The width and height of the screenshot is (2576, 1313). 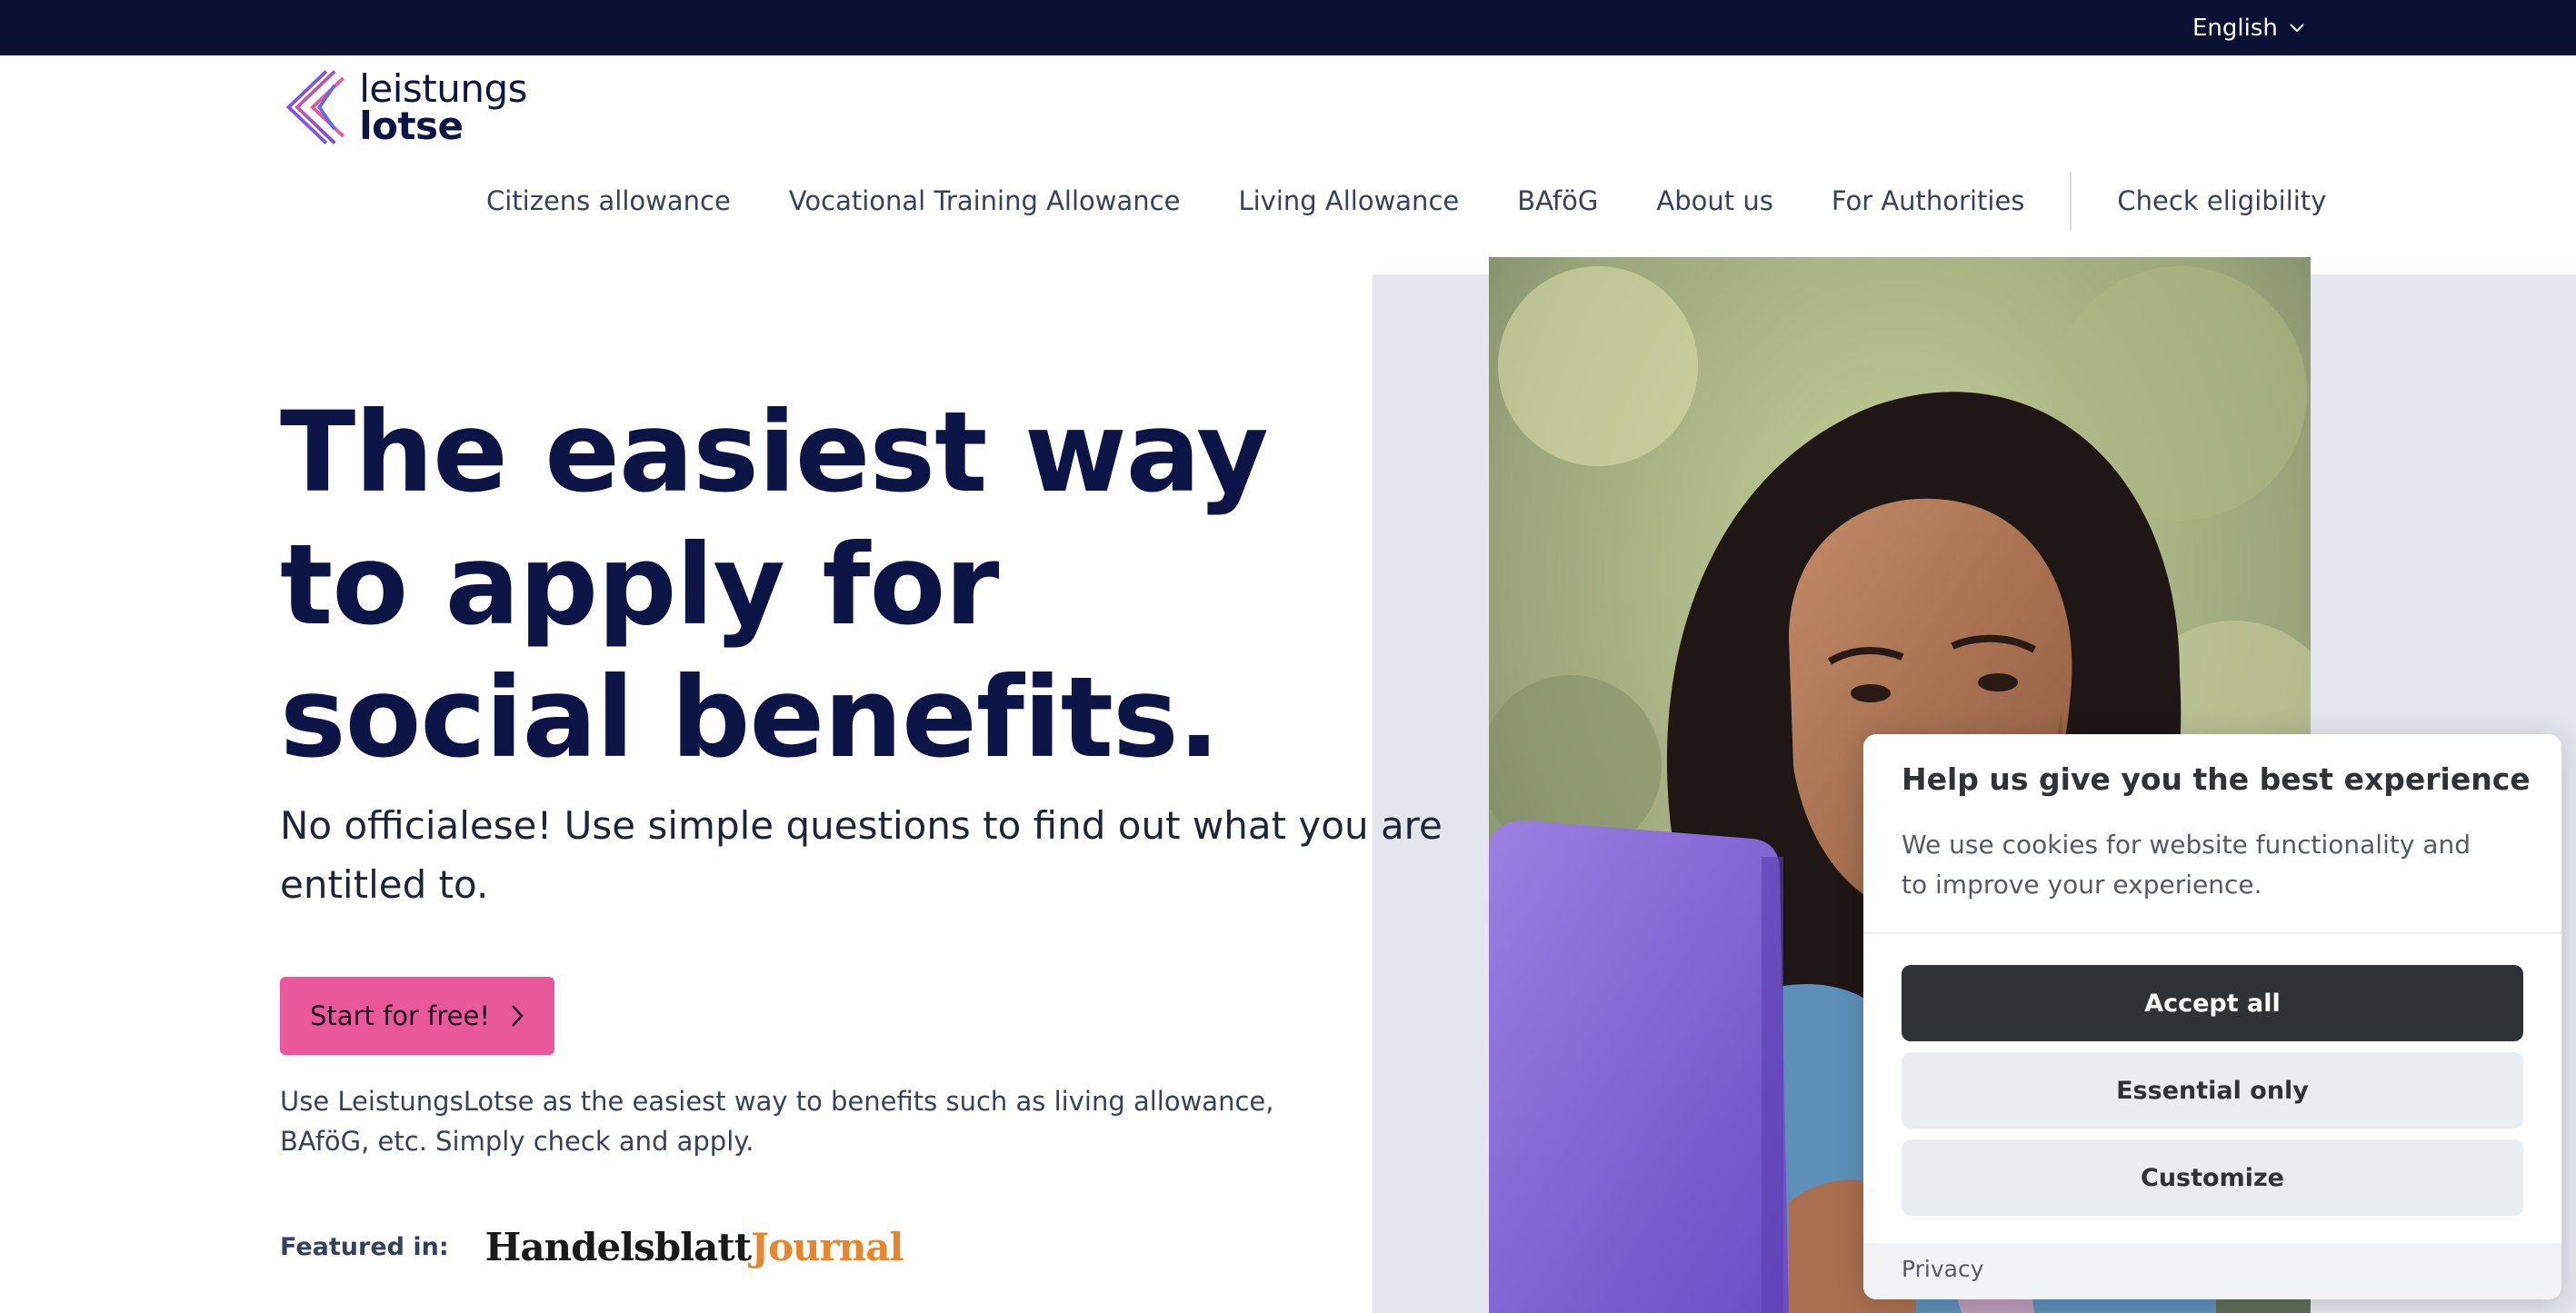 What do you see at coordinates (1928, 201) in the screenshot?
I see `nav-for-authorities: For Authorities` at bounding box center [1928, 201].